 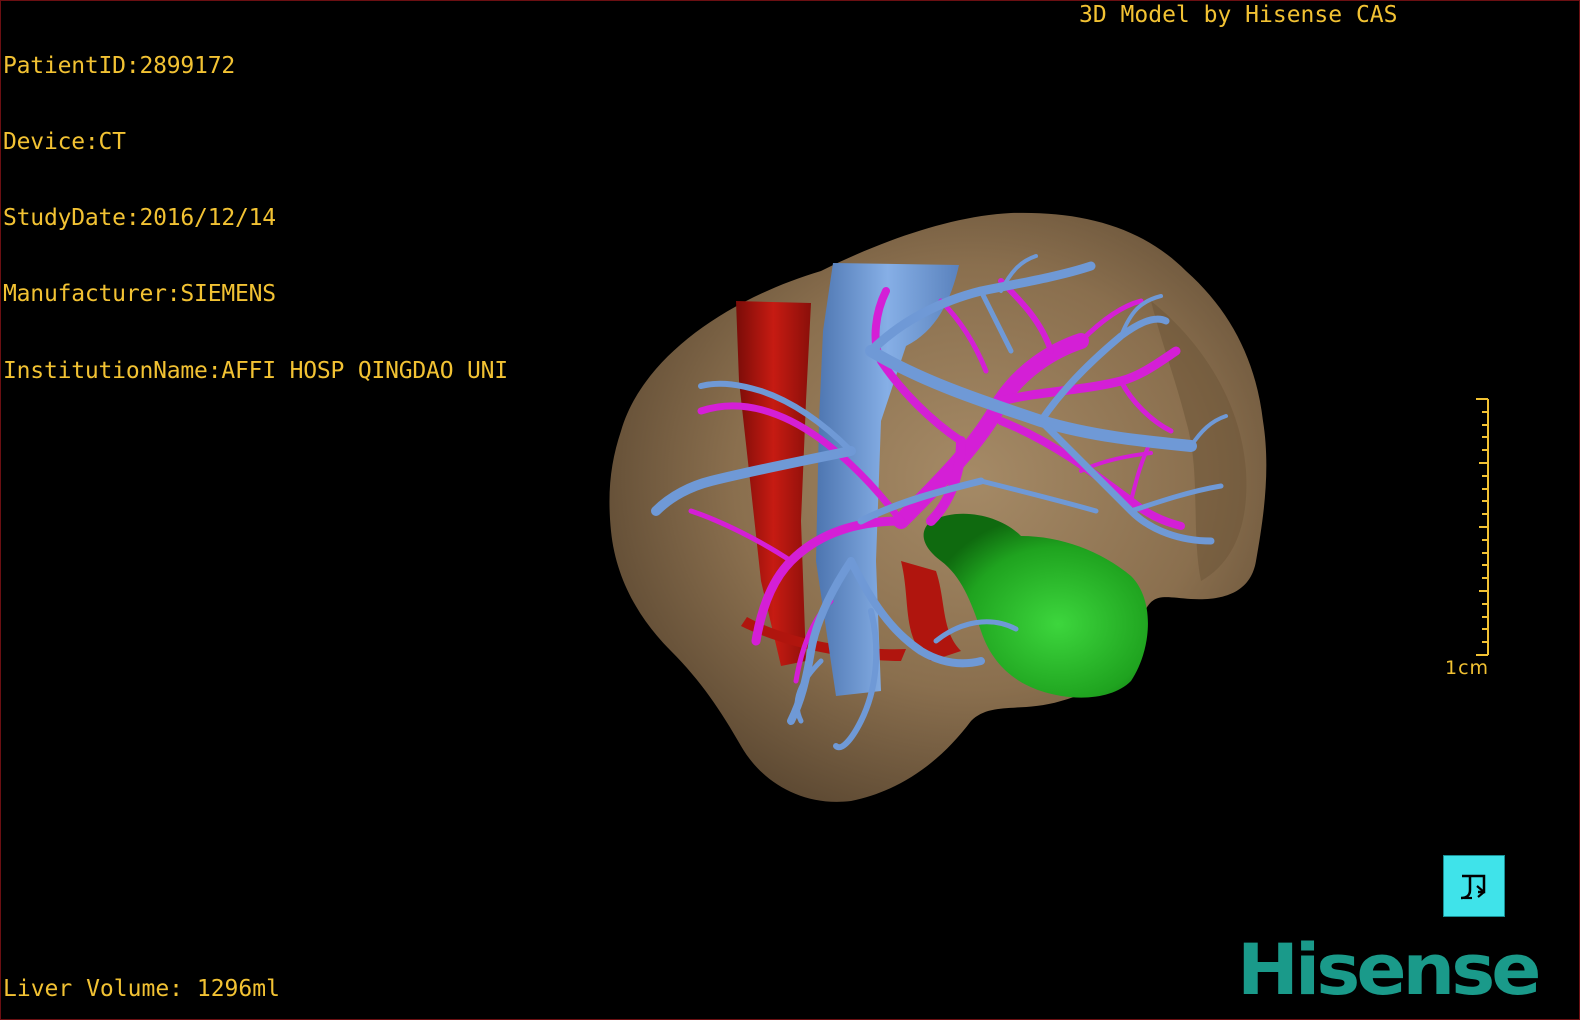 I want to click on scale-bar-label: 1cm, so click(x=1467, y=668).